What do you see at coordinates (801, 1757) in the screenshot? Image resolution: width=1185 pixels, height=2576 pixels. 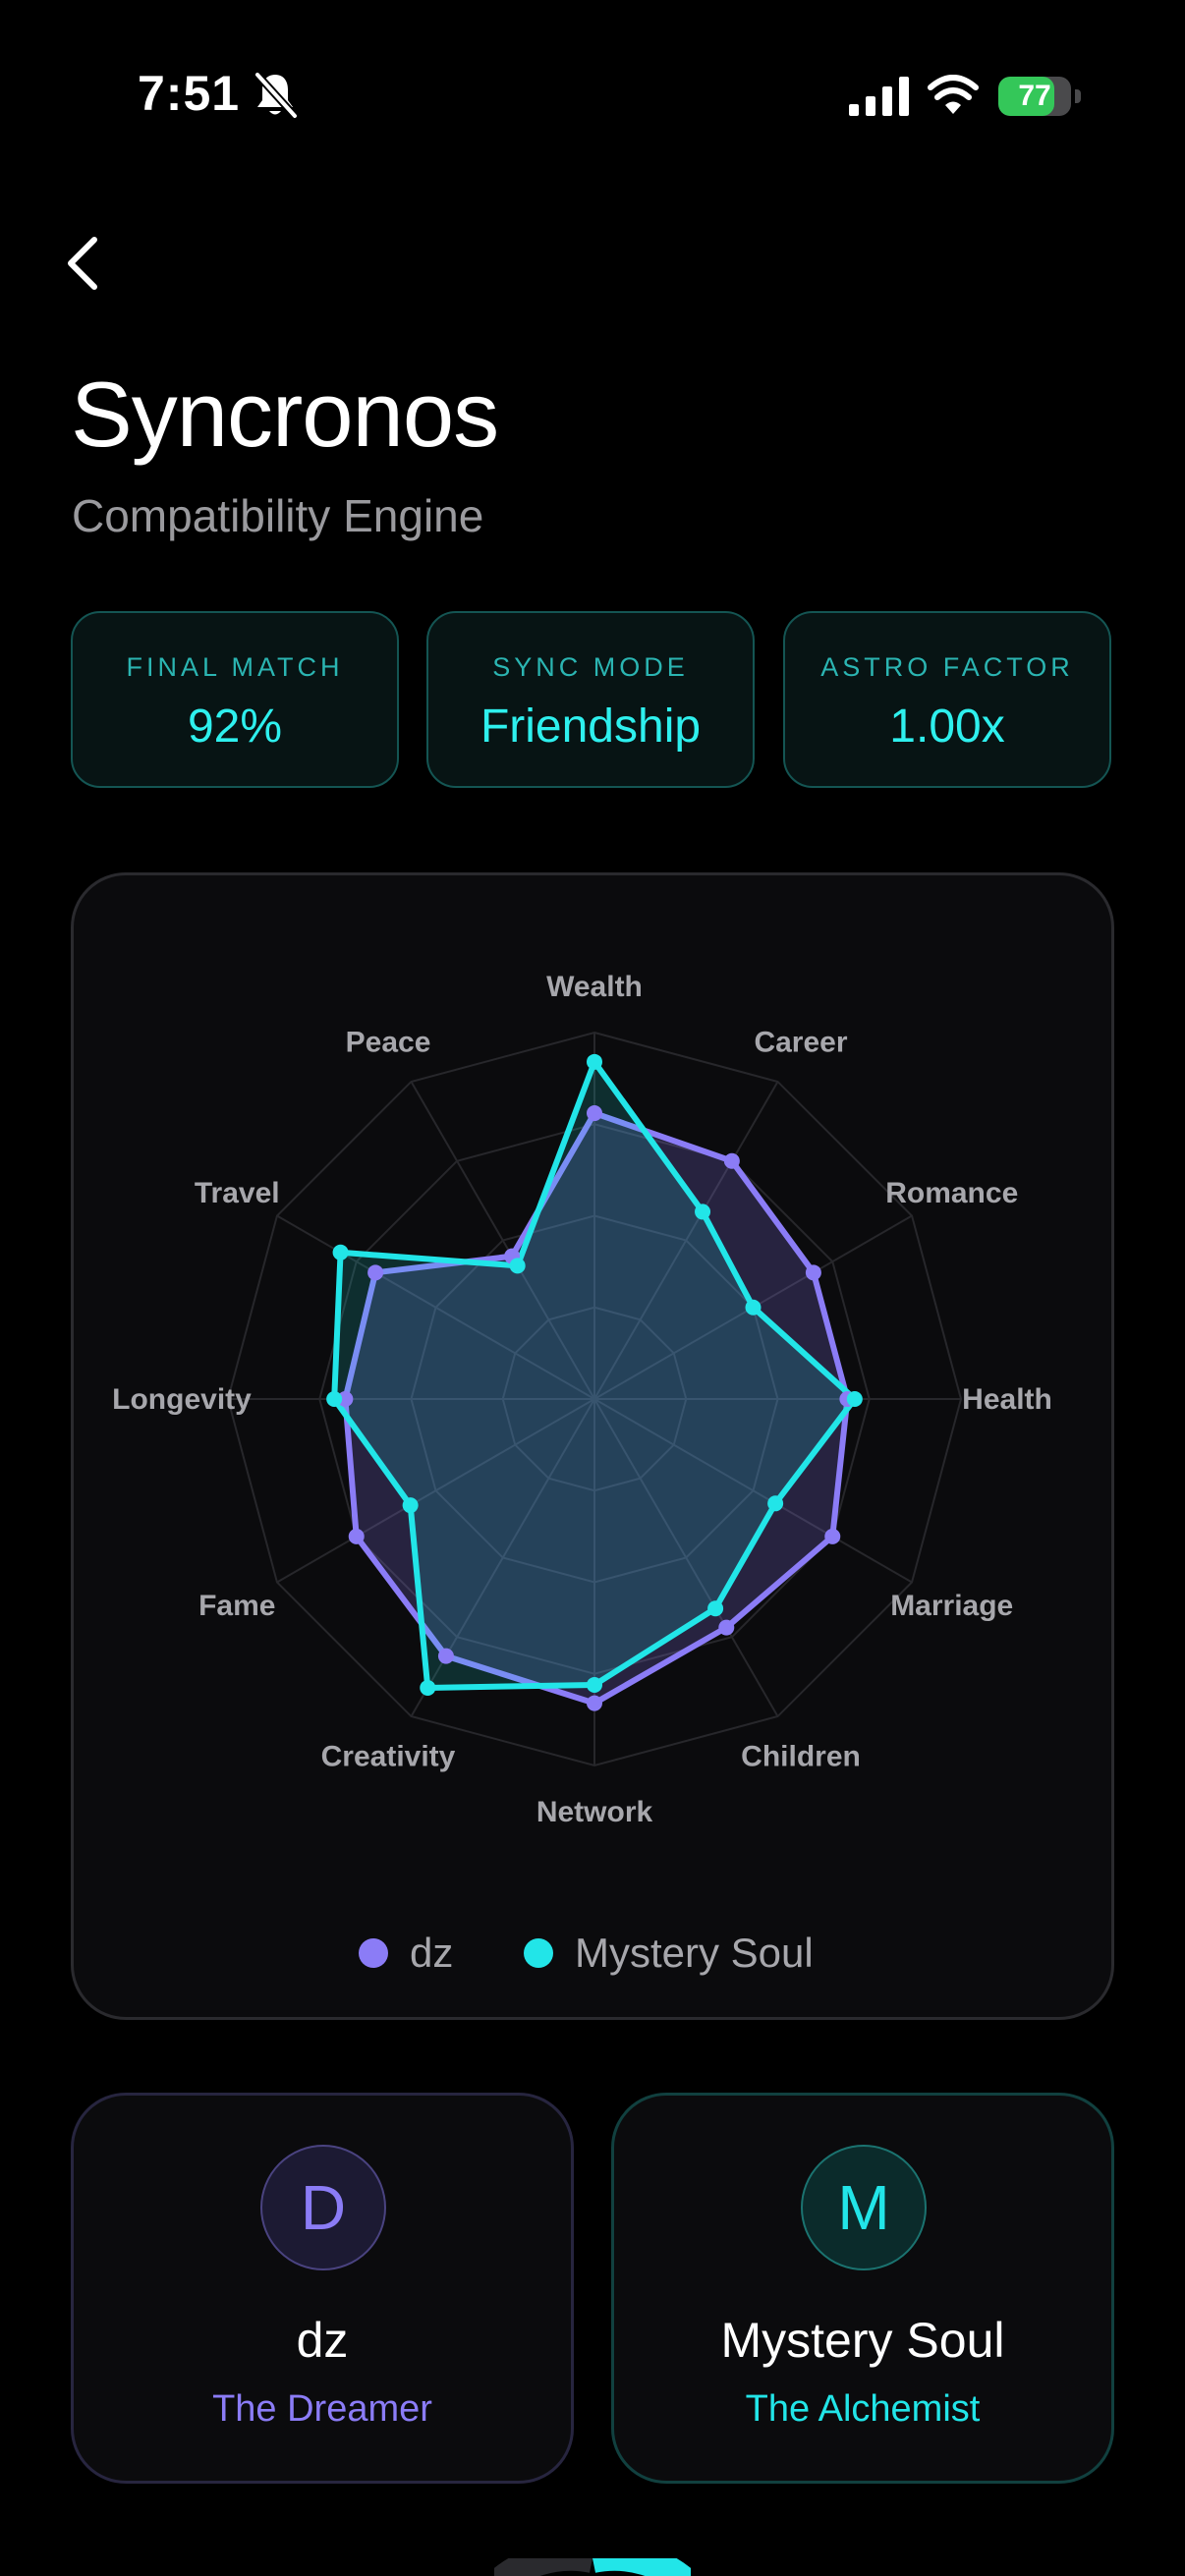 I see `radar-axis-label: Children` at bounding box center [801, 1757].